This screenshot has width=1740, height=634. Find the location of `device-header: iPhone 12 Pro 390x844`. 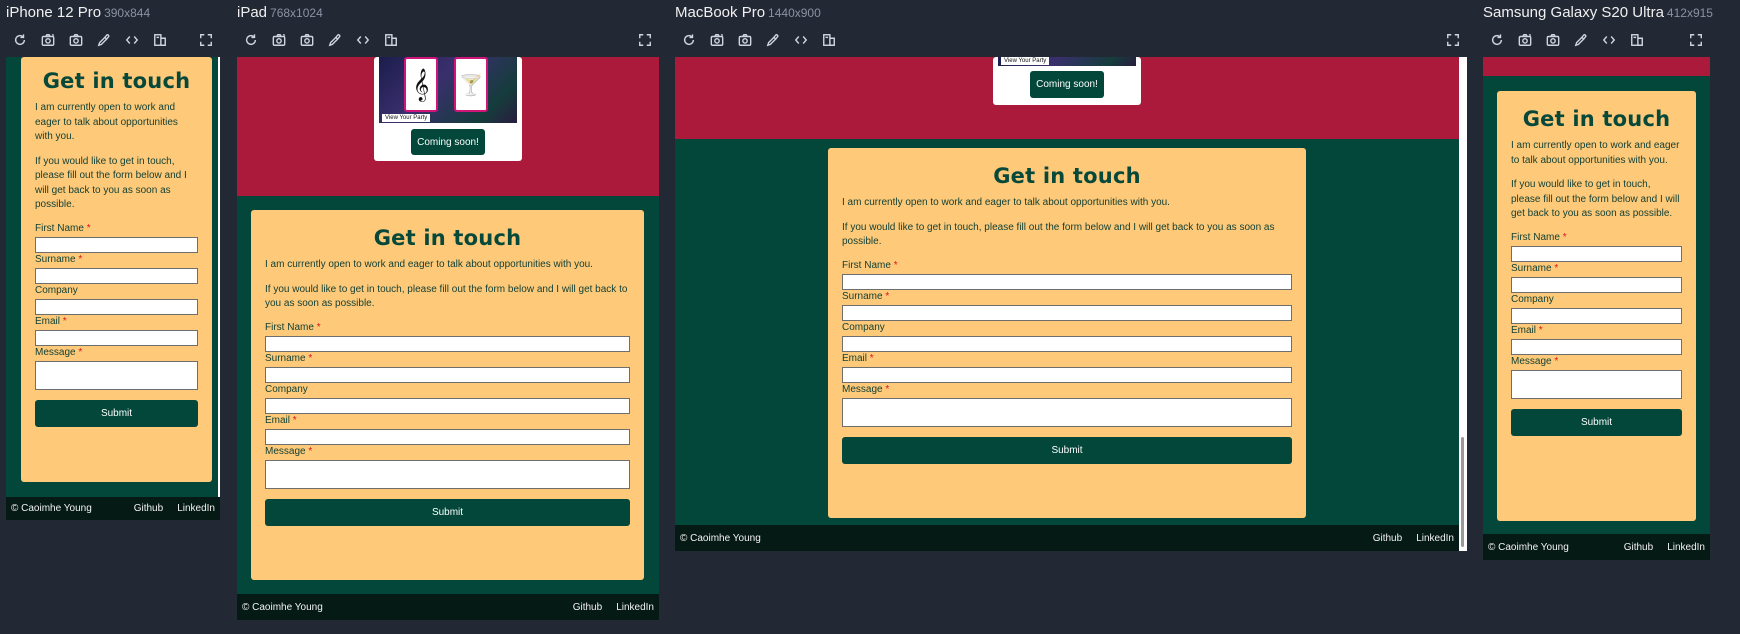

device-header: iPhone 12 Pro 390x844 is located at coordinates (113, 14).